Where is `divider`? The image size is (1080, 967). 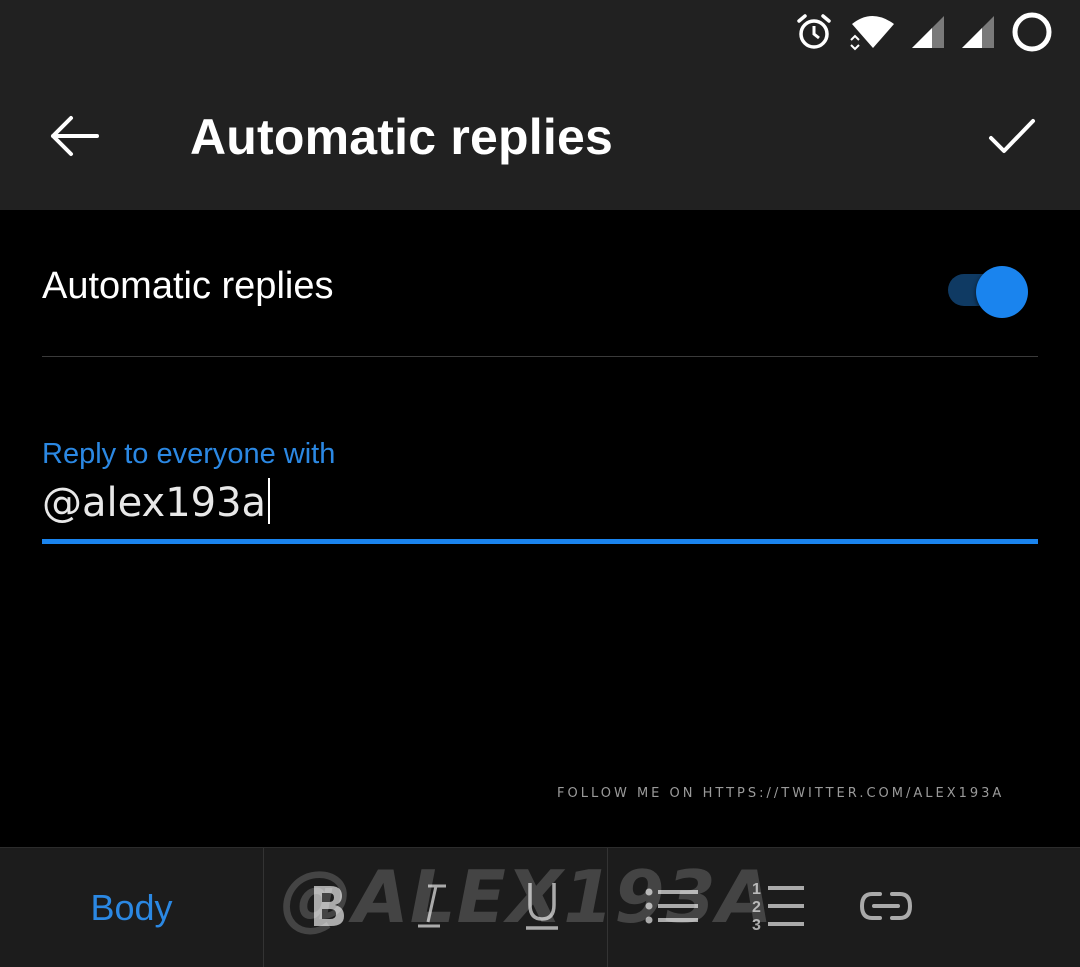 divider is located at coordinates (540, 356).